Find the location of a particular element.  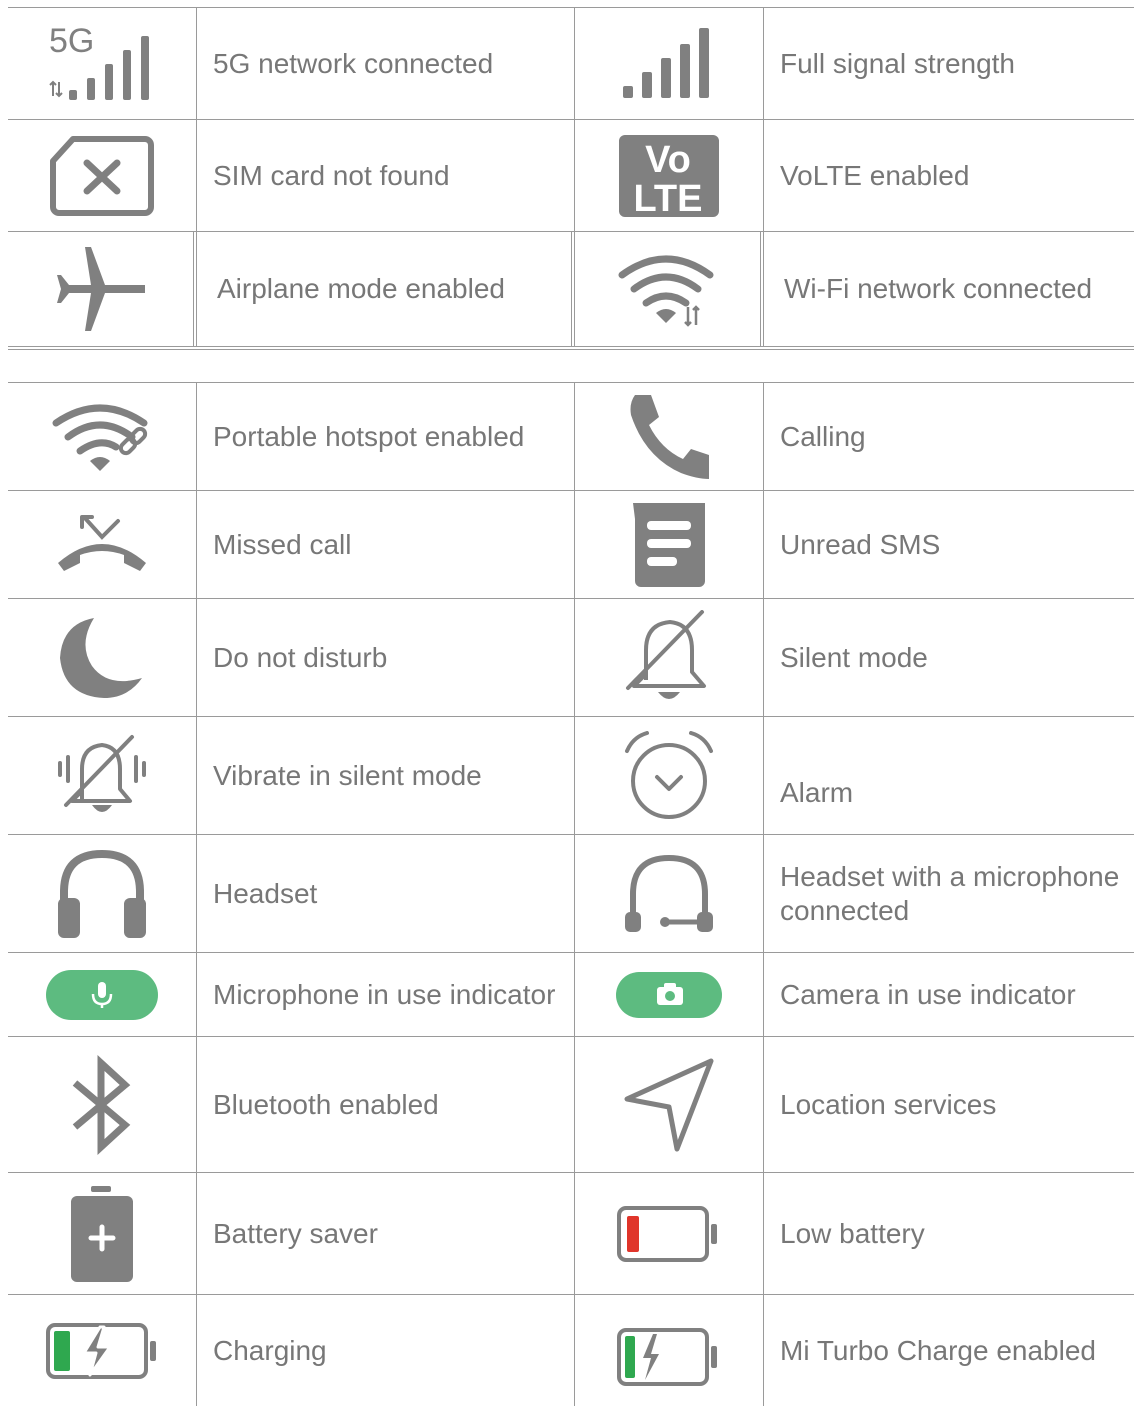

status-label: Camera in use indicator is located at coordinates (928, 994).